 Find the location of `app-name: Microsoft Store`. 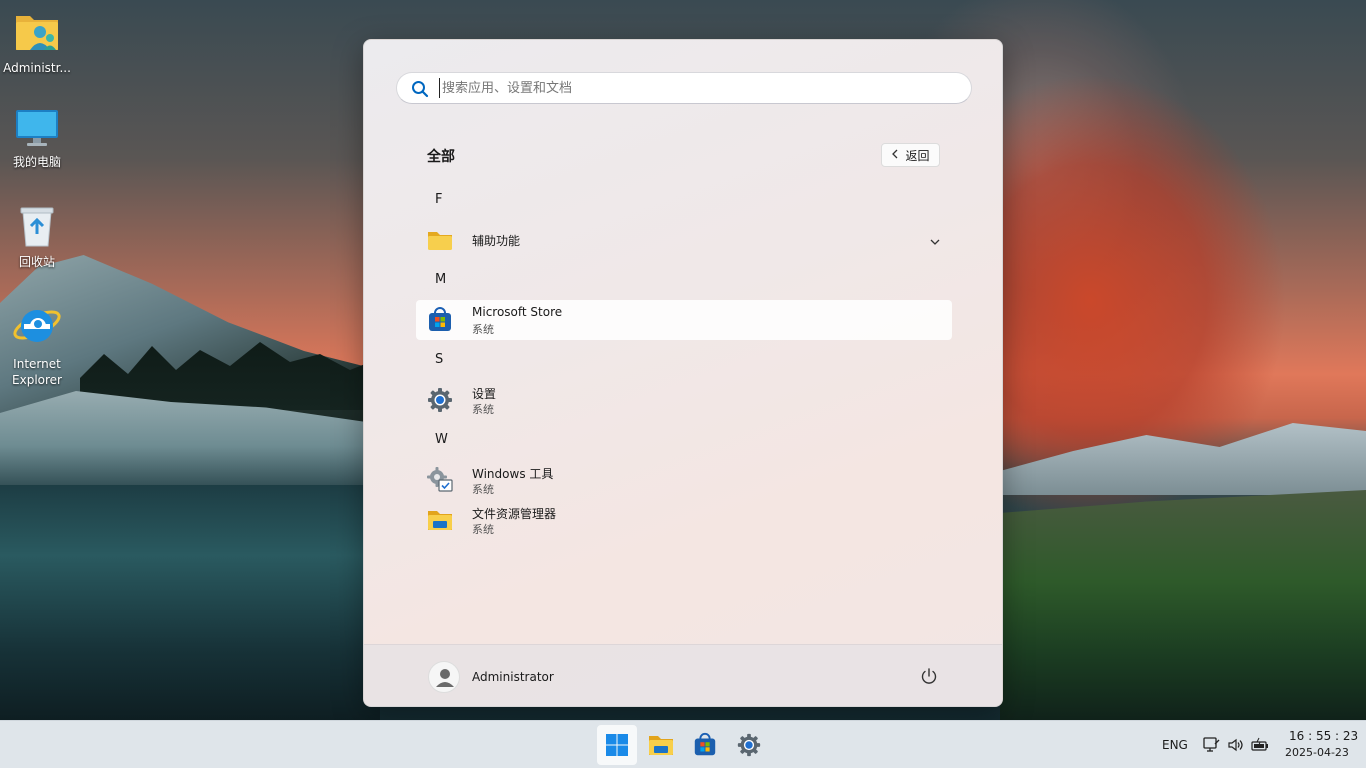

app-name: Microsoft Store is located at coordinates (517, 312).